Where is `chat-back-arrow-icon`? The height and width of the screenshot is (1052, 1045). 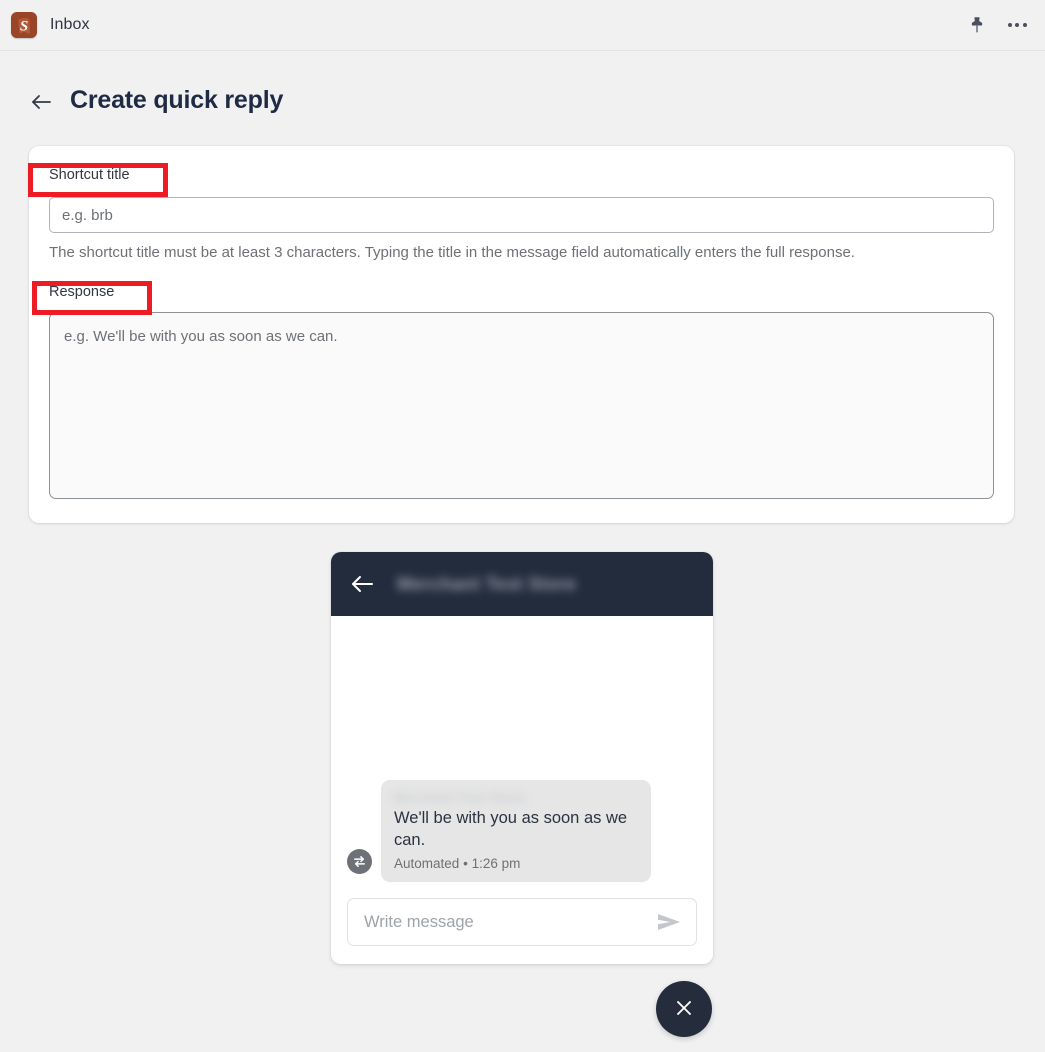 chat-back-arrow-icon is located at coordinates (362, 584).